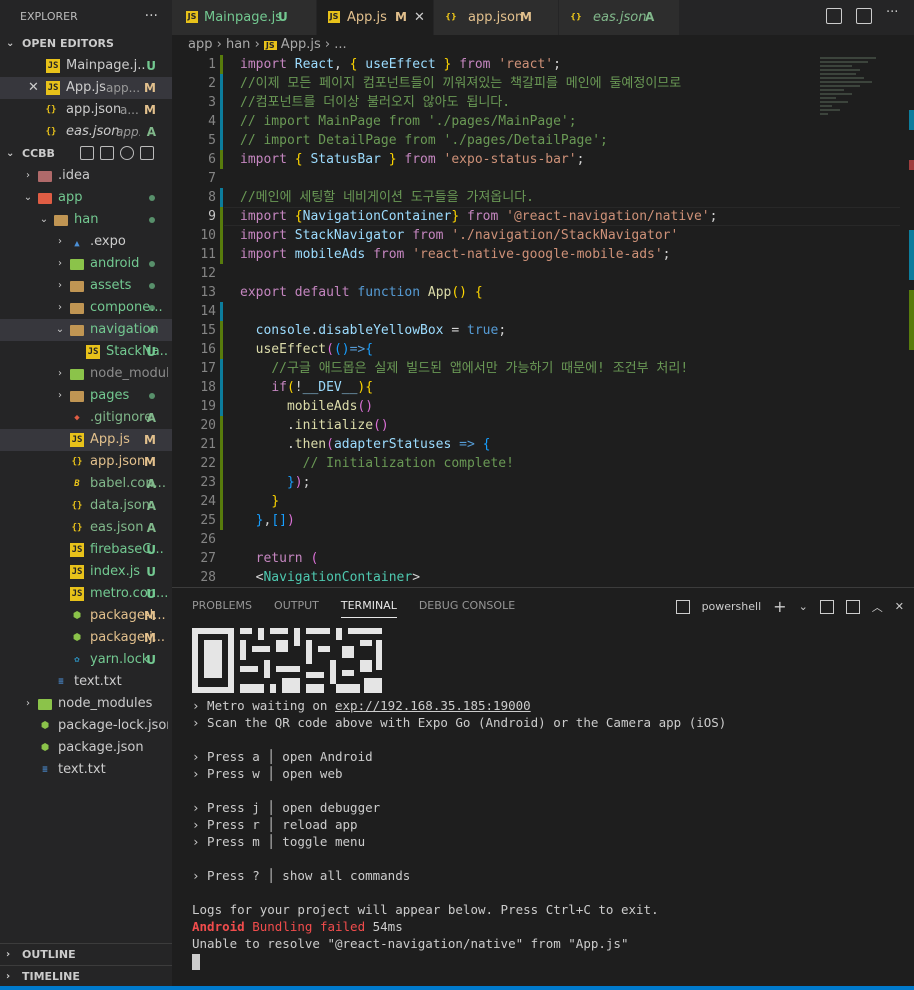 The height and width of the screenshot is (990, 914). What do you see at coordinates (296, 606) in the screenshot?
I see `tab-output: OUTPUT` at bounding box center [296, 606].